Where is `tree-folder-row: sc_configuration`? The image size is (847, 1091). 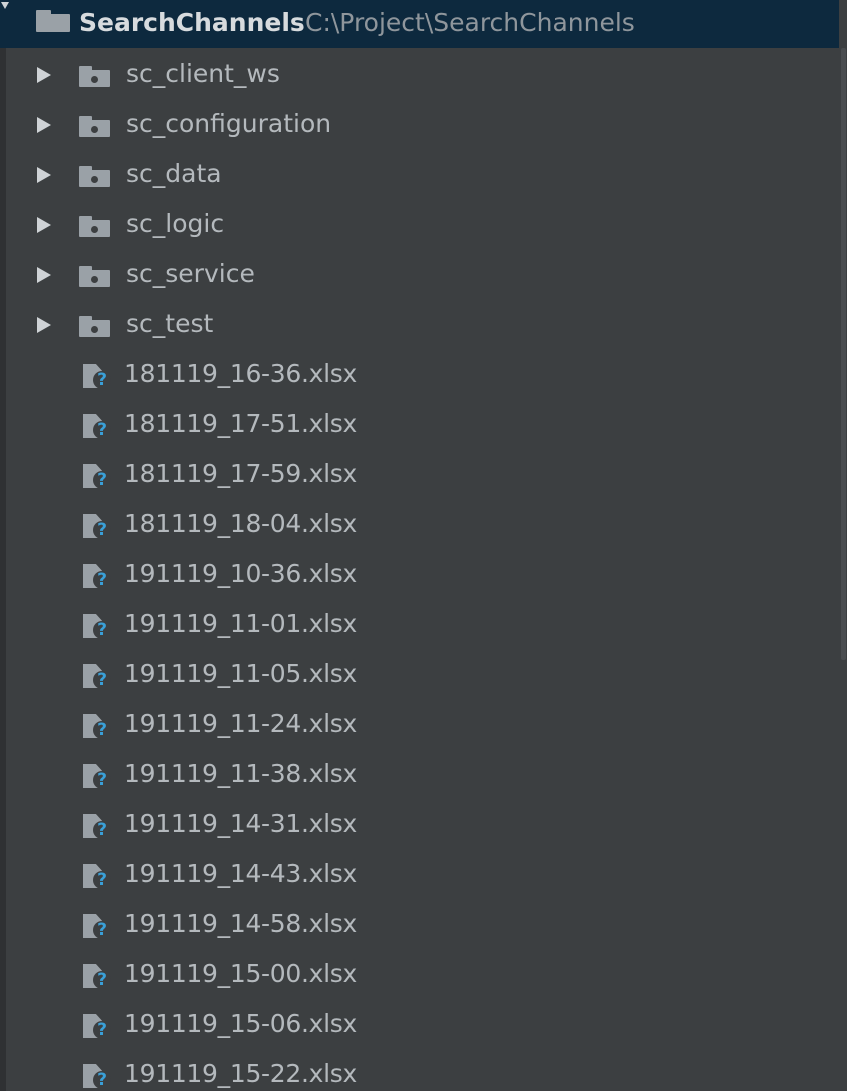 tree-folder-row: sc_configuration is located at coordinates (423, 125).